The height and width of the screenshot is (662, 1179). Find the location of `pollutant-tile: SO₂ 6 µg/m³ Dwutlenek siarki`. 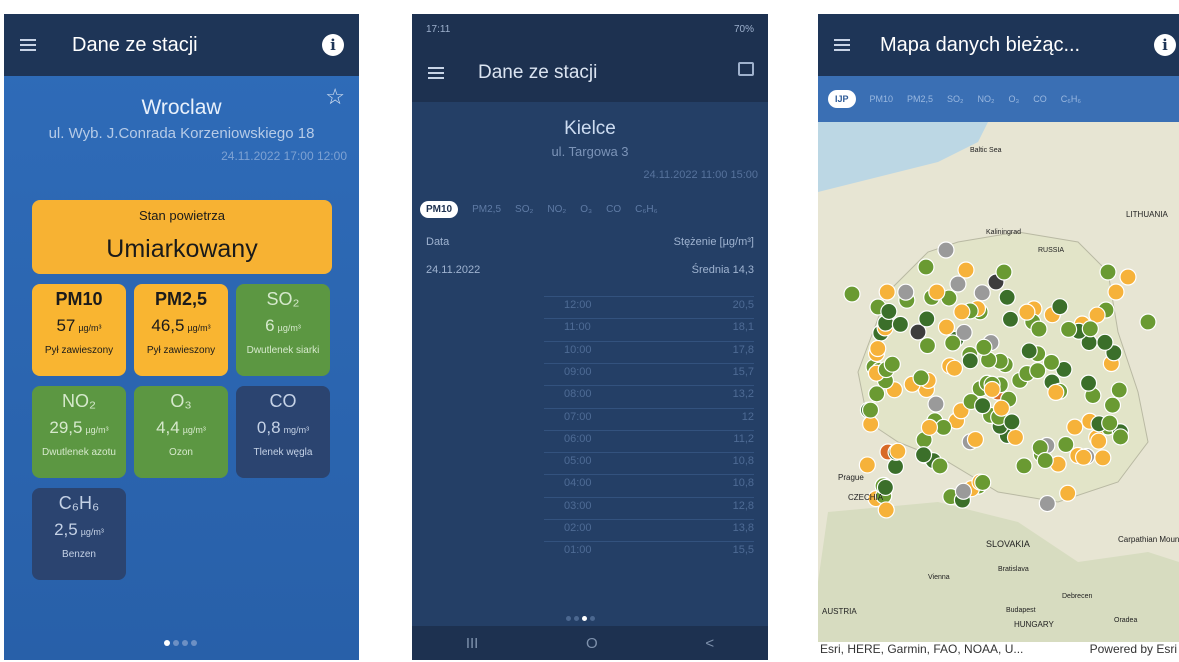

pollutant-tile: SO₂ 6 µg/m³ Dwutlenek siarki is located at coordinates (283, 330).